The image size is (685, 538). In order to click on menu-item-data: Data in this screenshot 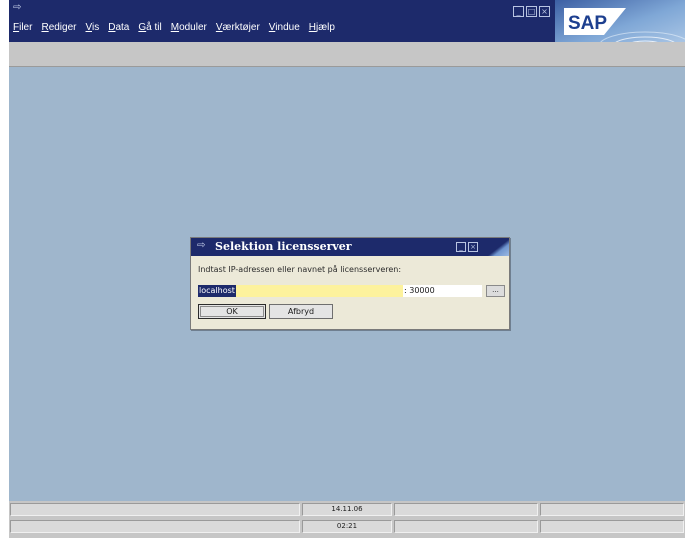, I will do `click(118, 27)`.